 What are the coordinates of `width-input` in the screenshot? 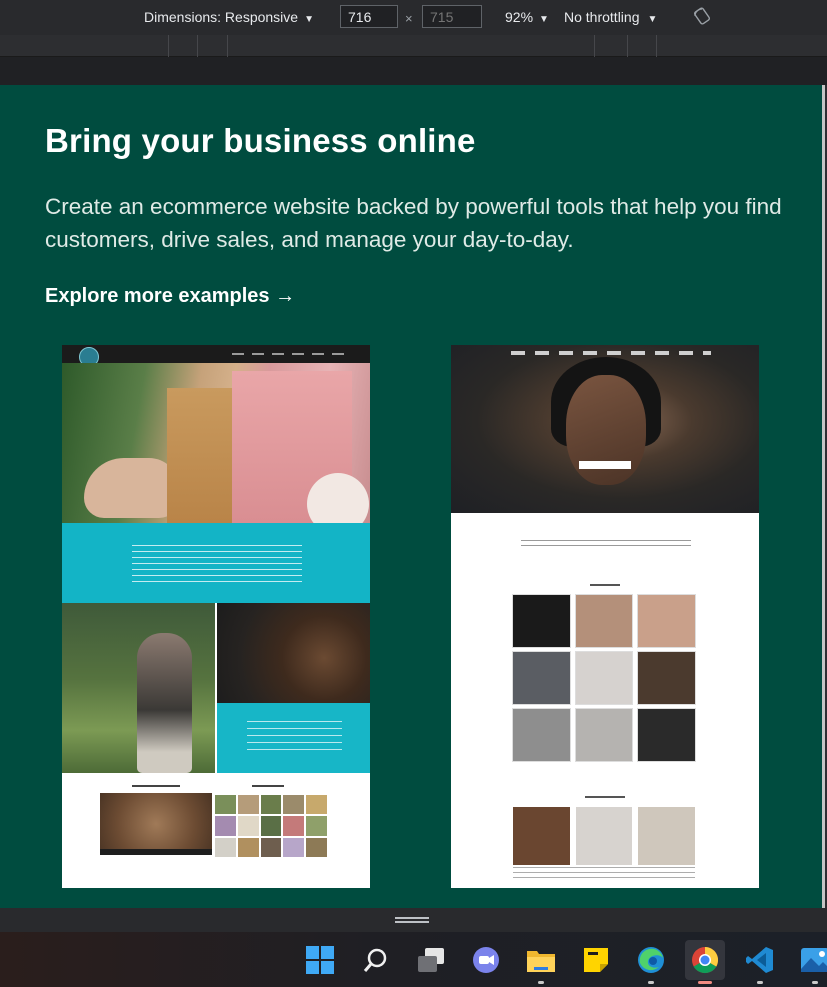 It's located at (369, 16).